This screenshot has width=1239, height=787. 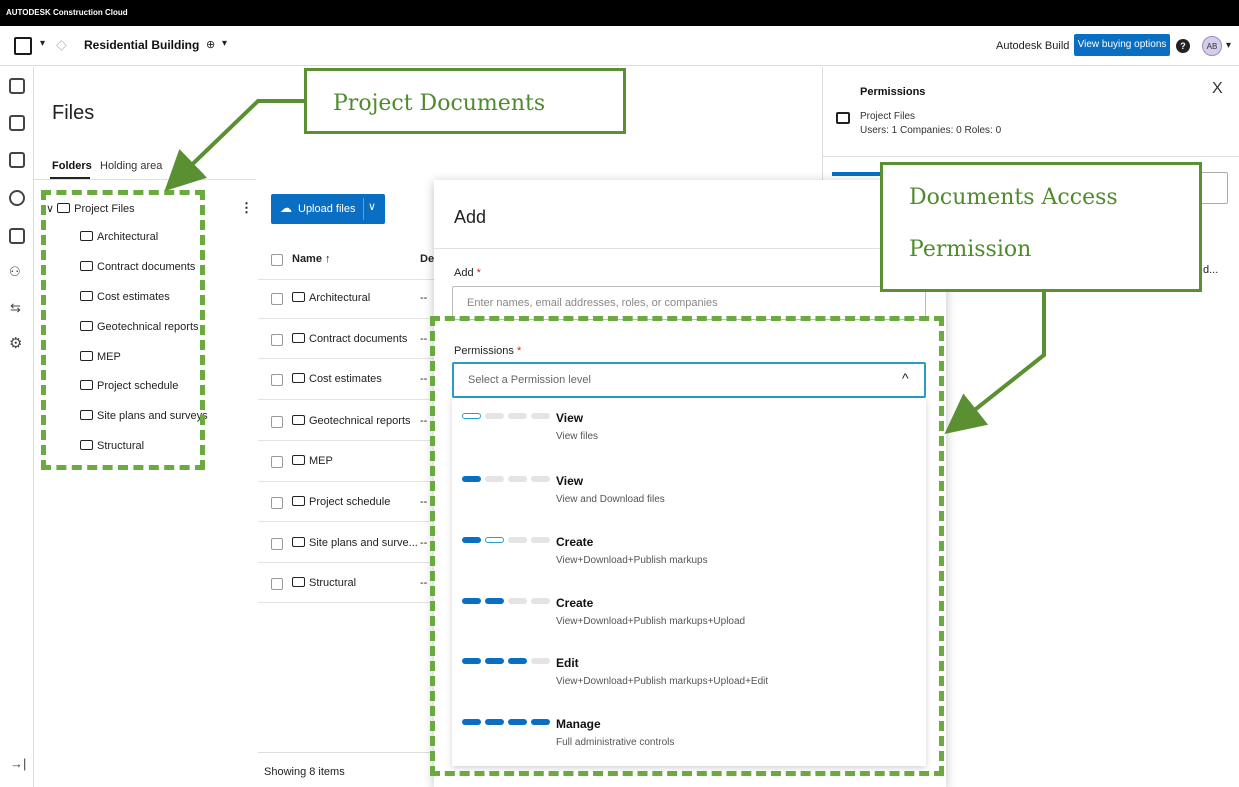 I want to click on callout-text: Project Documents, so click(x=439, y=103).